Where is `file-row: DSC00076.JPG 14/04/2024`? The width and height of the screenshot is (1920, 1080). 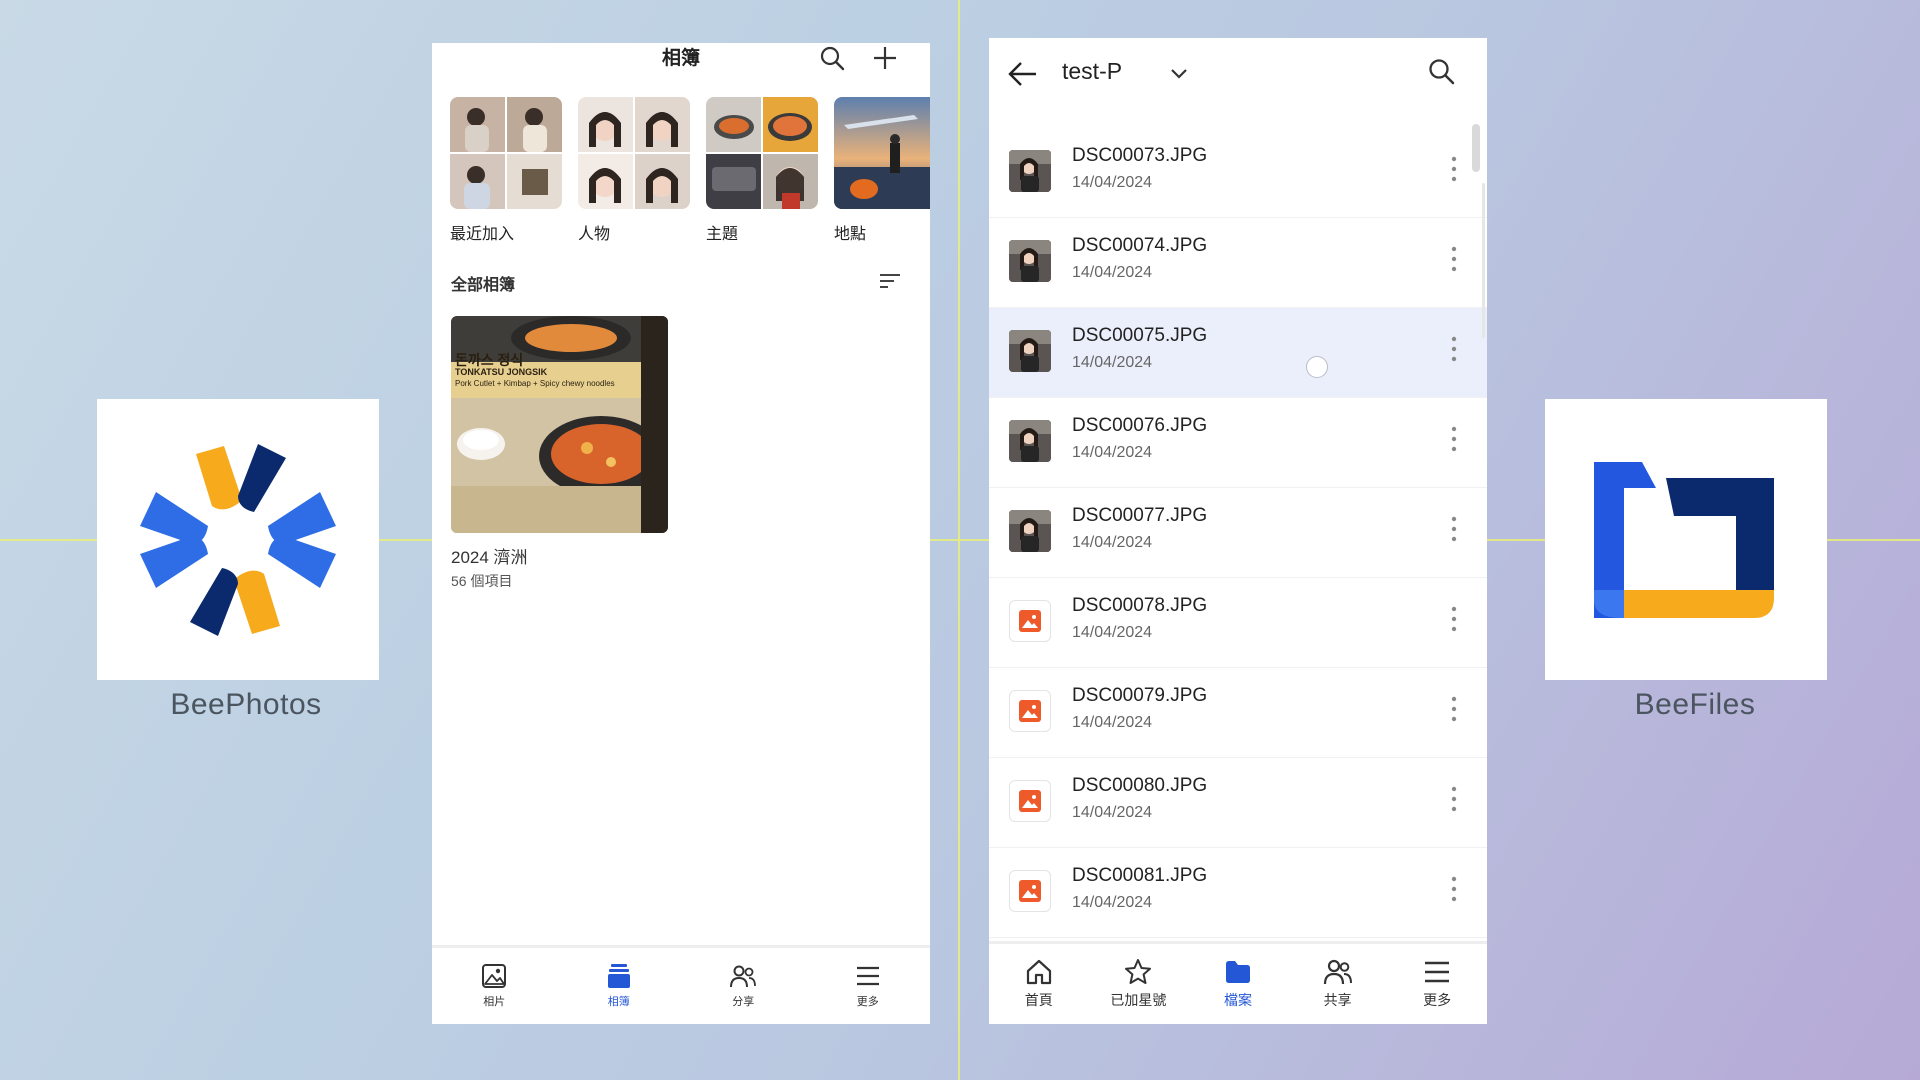
file-row: DSC00076.JPG 14/04/2024 is located at coordinates (1238, 443).